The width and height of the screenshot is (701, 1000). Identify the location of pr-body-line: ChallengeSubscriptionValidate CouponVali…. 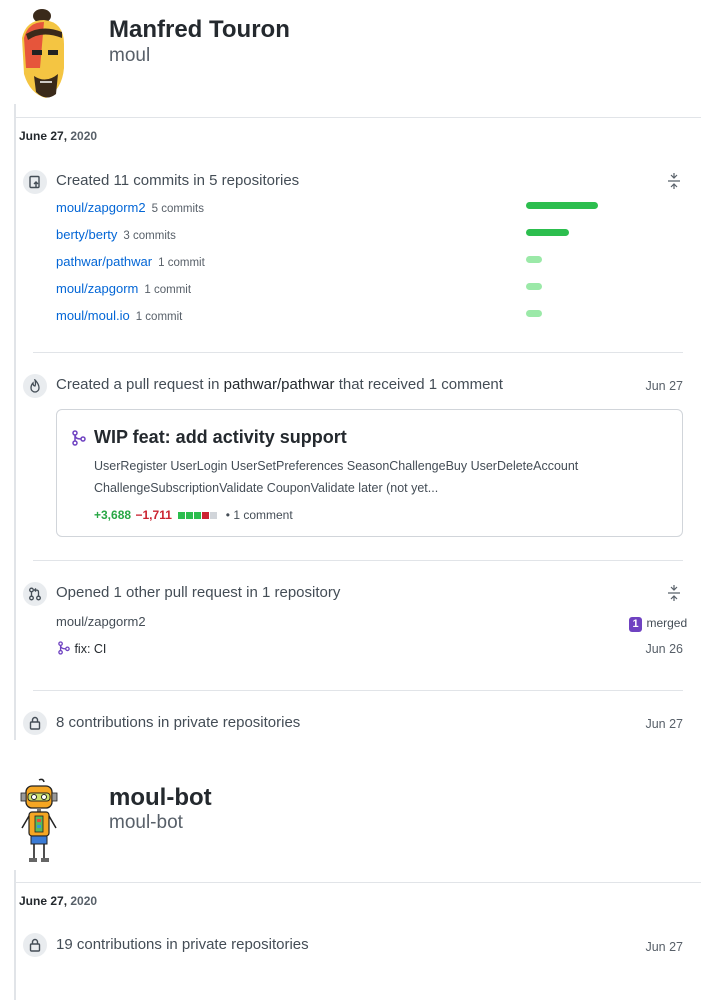
(266, 488).